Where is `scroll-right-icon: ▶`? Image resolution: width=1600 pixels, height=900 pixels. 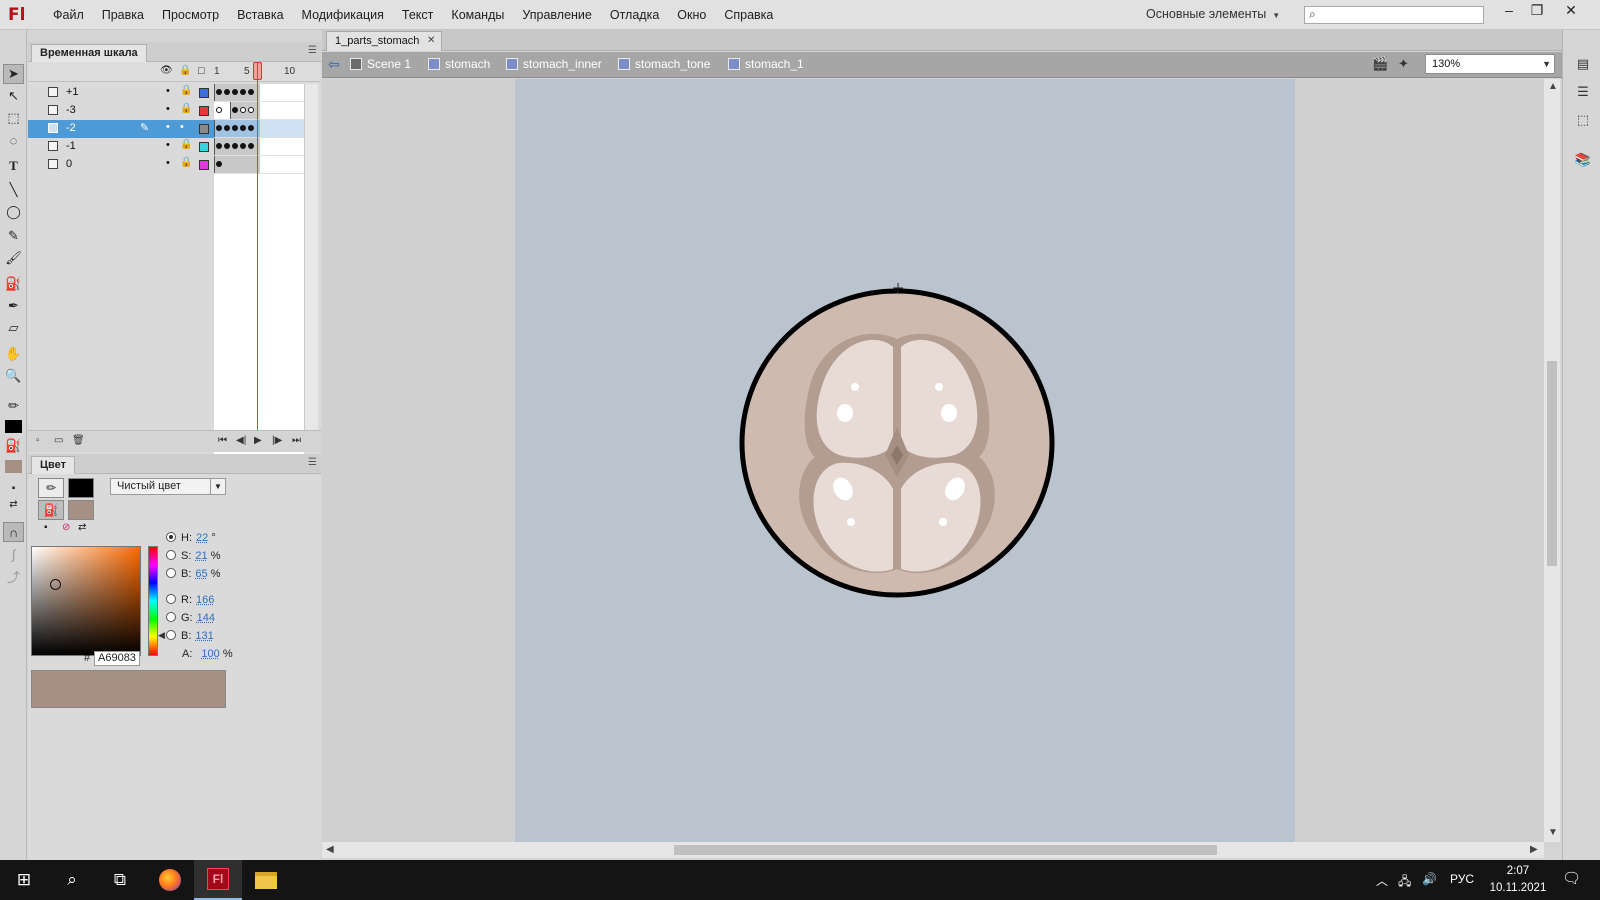
scroll-right-icon: ▶ is located at coordinates (1534, 849).